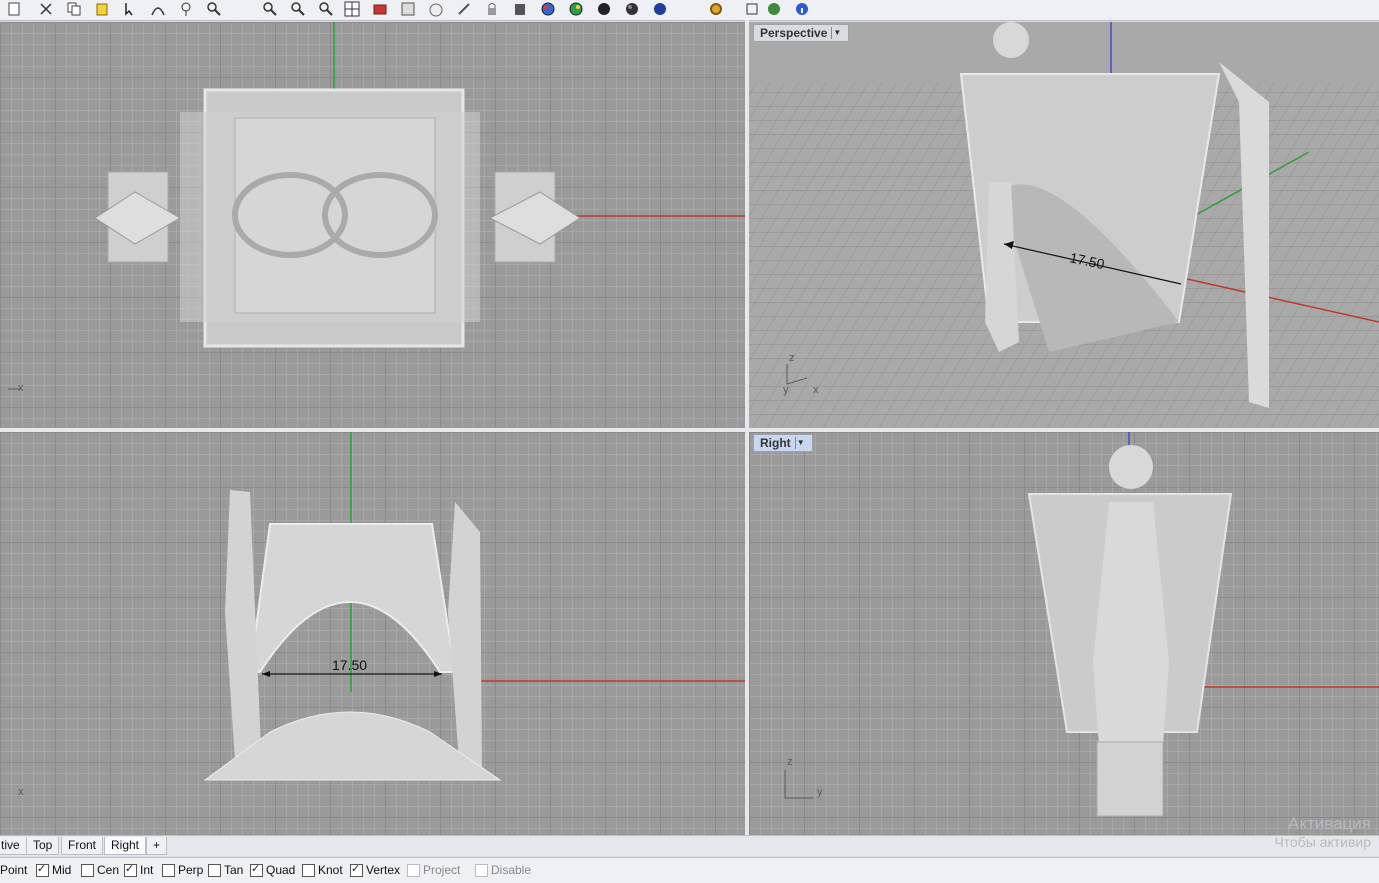 This screenshot has height=883, width=1379. I want to click on scissors-icon, so click(46, 9).